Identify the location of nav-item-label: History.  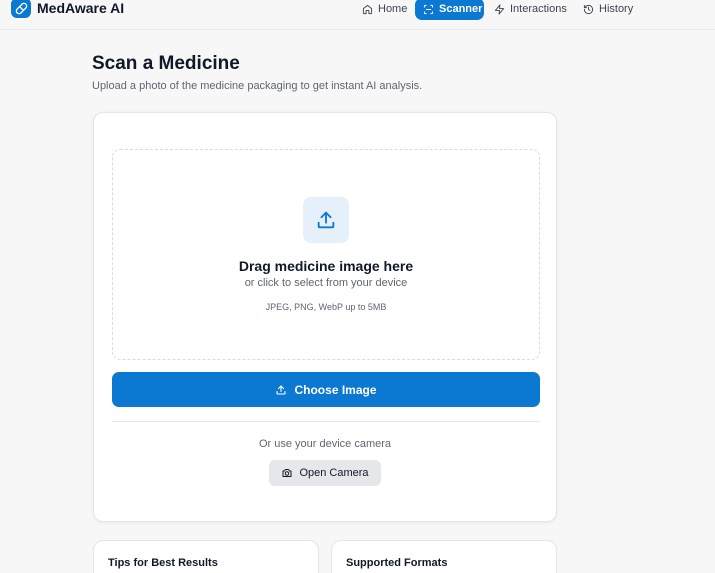
(616, 9).